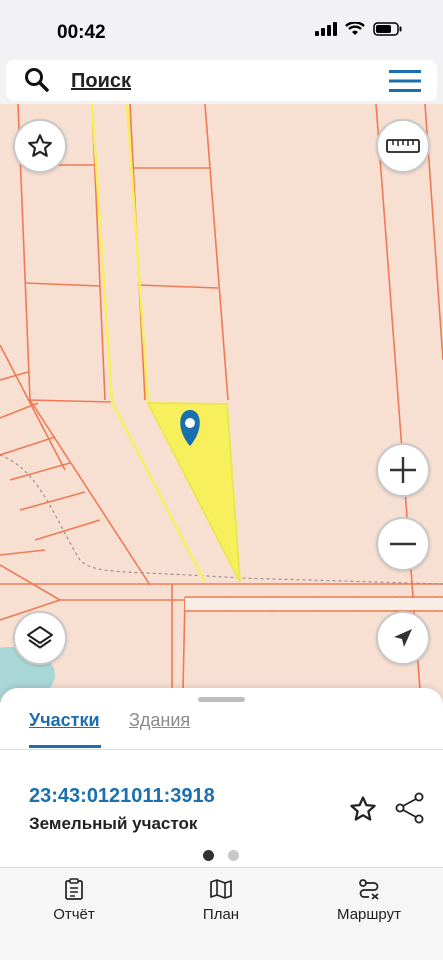 The height and width of the screenshot is (960, 443). Describe the element at coordinates (363, 809) in the screenshot. I see `favorite-star-icon` at that location.